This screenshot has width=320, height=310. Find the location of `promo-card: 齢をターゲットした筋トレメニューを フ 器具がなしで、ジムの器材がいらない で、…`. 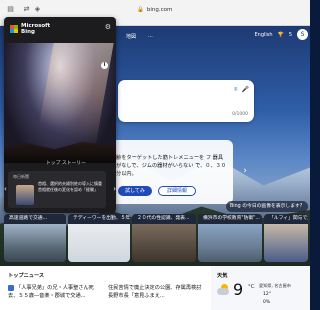

promo-card: 齢をターゲットした筋トレメニューを フ 器具がなしで、ジムの器材がいらない で、… is located at coordinates (177, 172).